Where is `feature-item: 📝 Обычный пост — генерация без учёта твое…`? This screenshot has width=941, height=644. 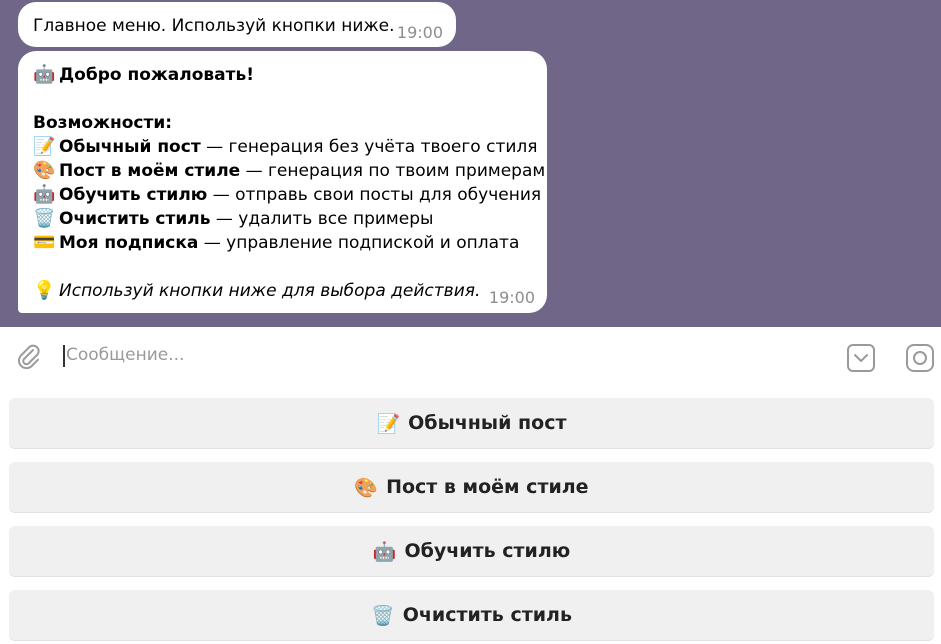
feature-item: 📝 Обычный пост — генерация без учёта твое… is located at coordinates (285, 147).